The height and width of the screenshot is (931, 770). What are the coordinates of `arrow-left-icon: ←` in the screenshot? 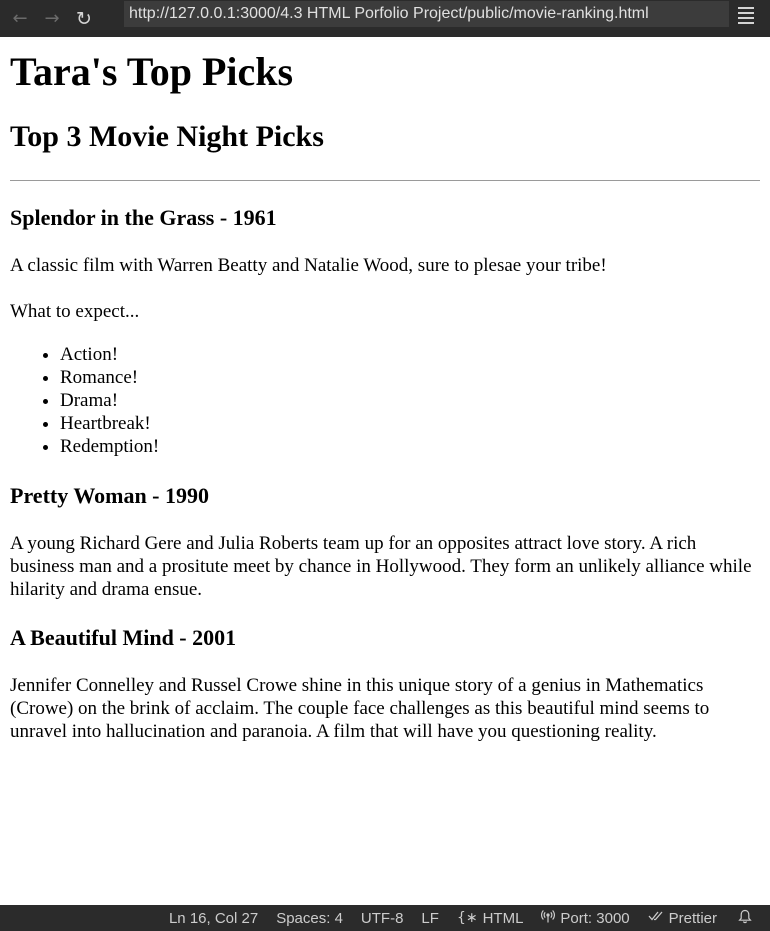 It's located at (20, 18).